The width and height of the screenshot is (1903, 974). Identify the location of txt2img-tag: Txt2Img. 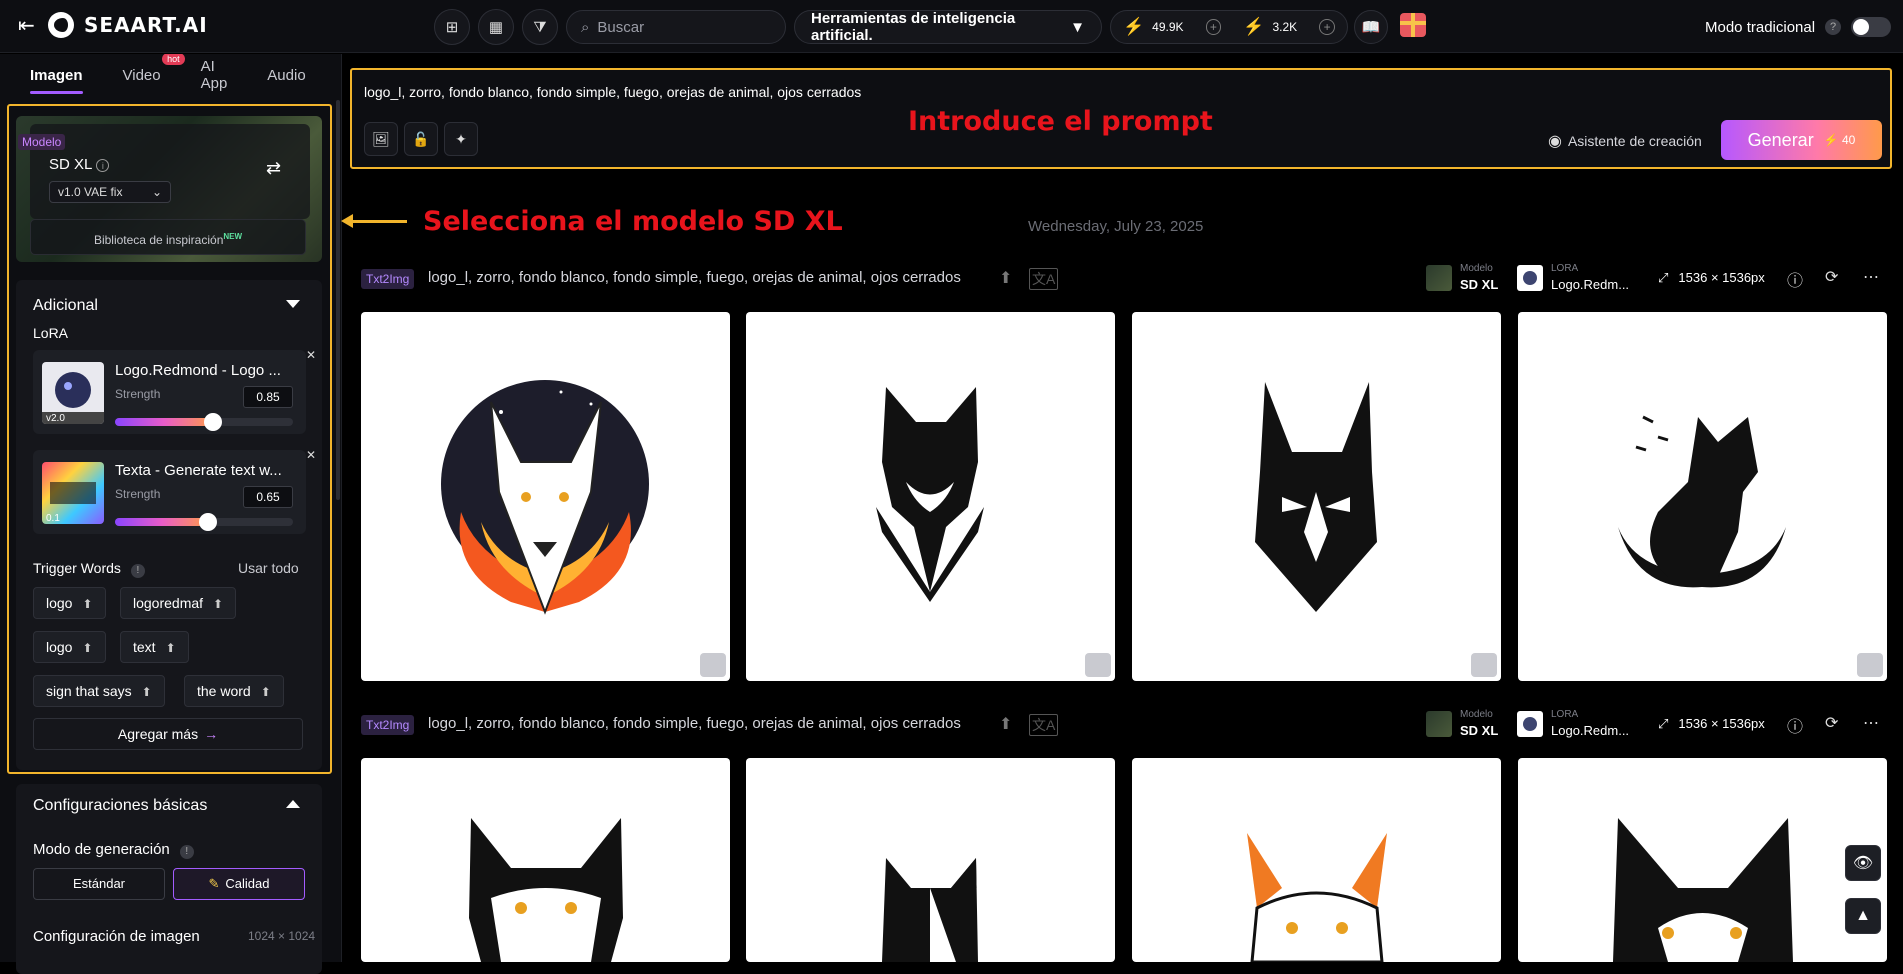
(388, 725).